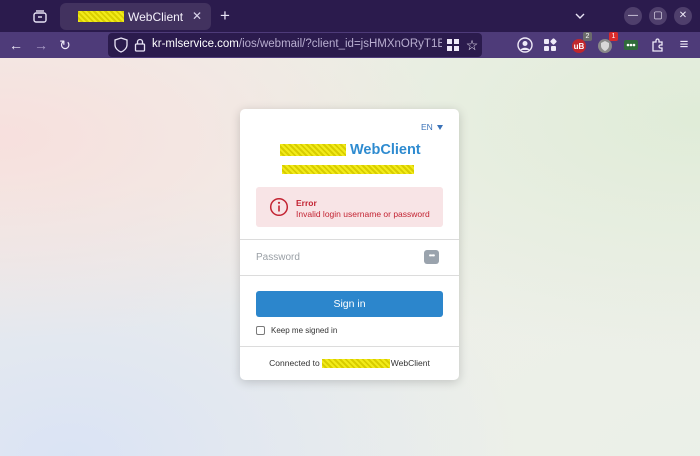 The image size is (700, 456). What do you see at coordinates (306, 203) in the screenshot?
I see `error-title: Error` at bounding box center [306, 203].